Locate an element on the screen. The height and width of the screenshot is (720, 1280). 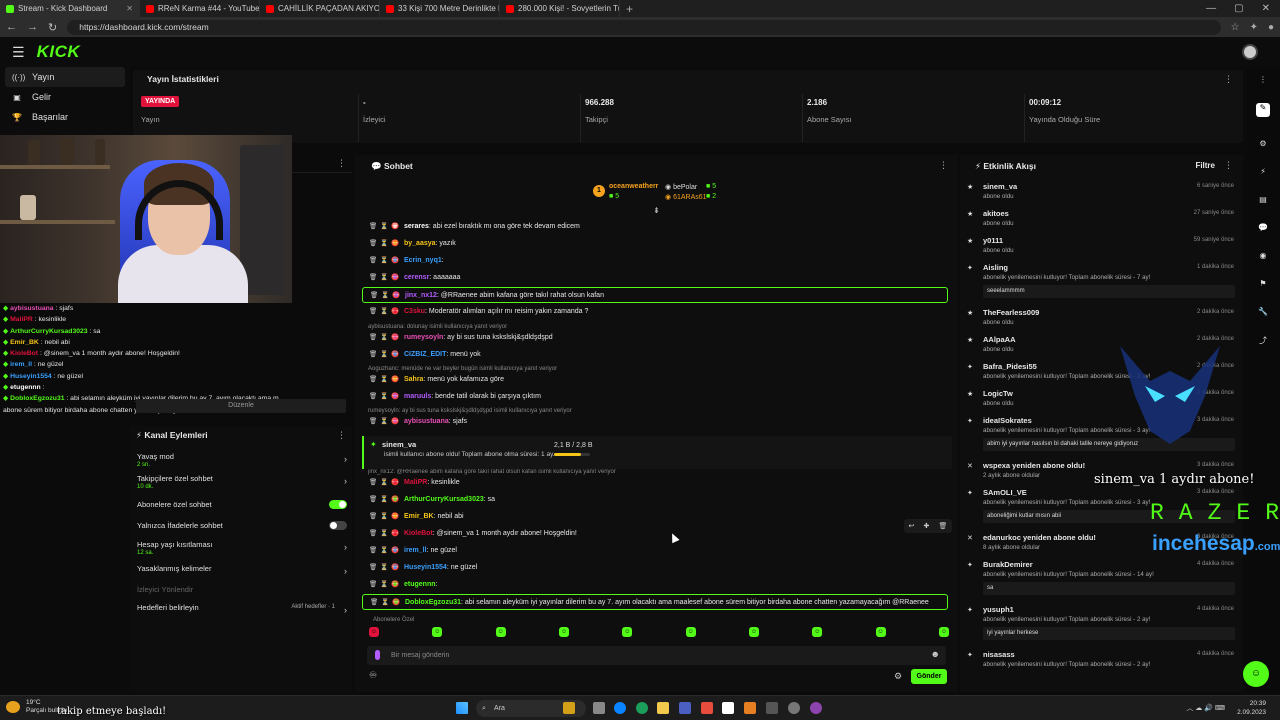
menu-icon: ☰ is located at coordinates (18, 52).